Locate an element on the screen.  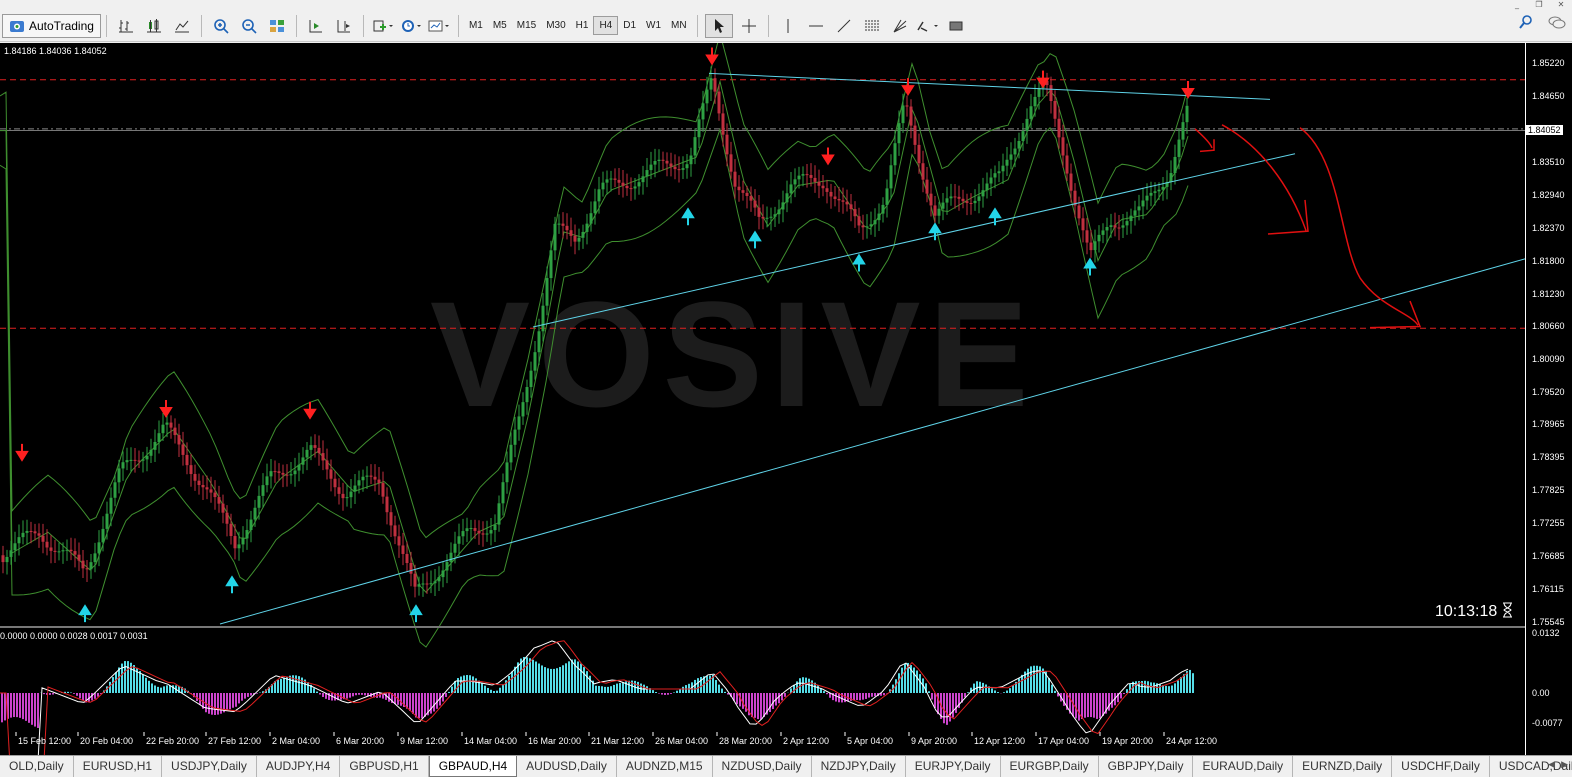
chart-shift-icon is located at coordinates (344, 26).